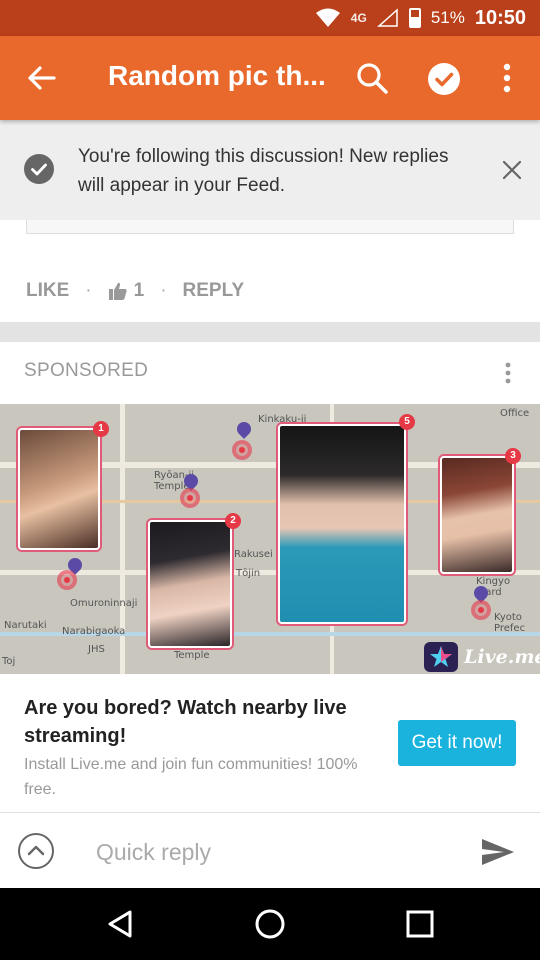  What do you see at coordinates (508, 373) in the screenshot?
I see `ad-more-vert-icon` at bounding box center [508, 373].